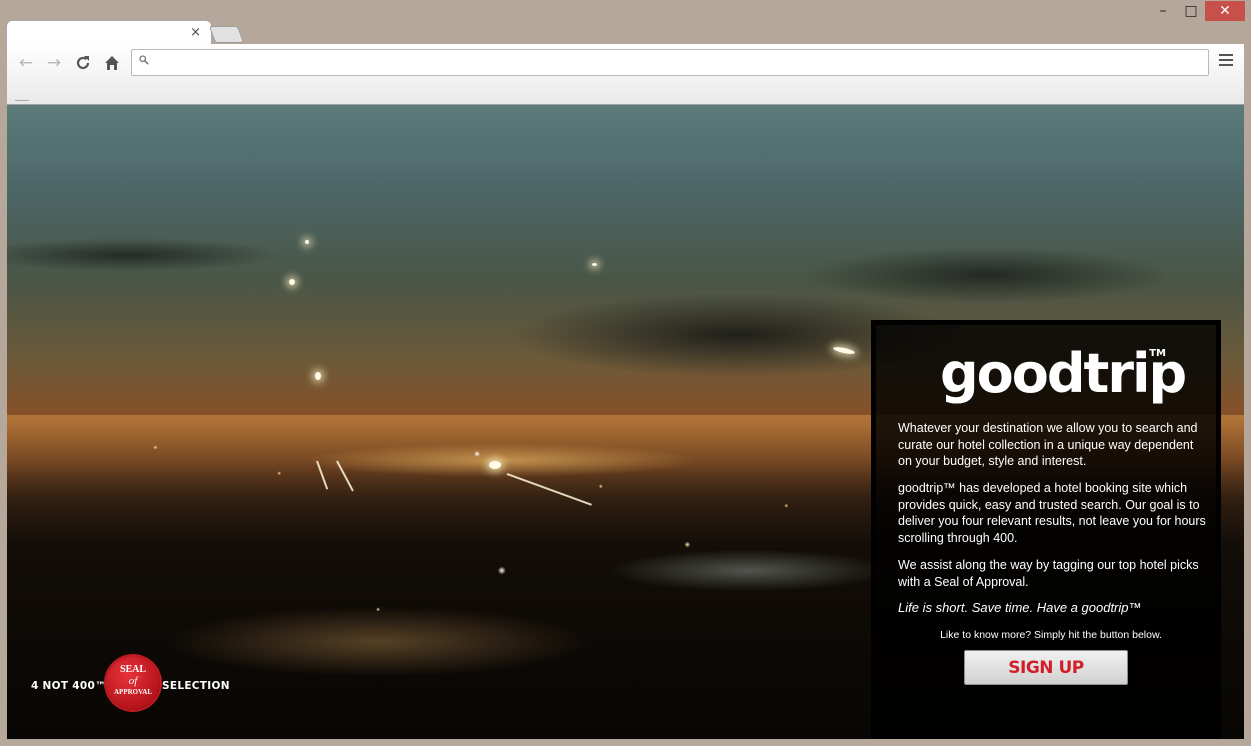  I want to click on seal-line-2: of, so click(133, 681).